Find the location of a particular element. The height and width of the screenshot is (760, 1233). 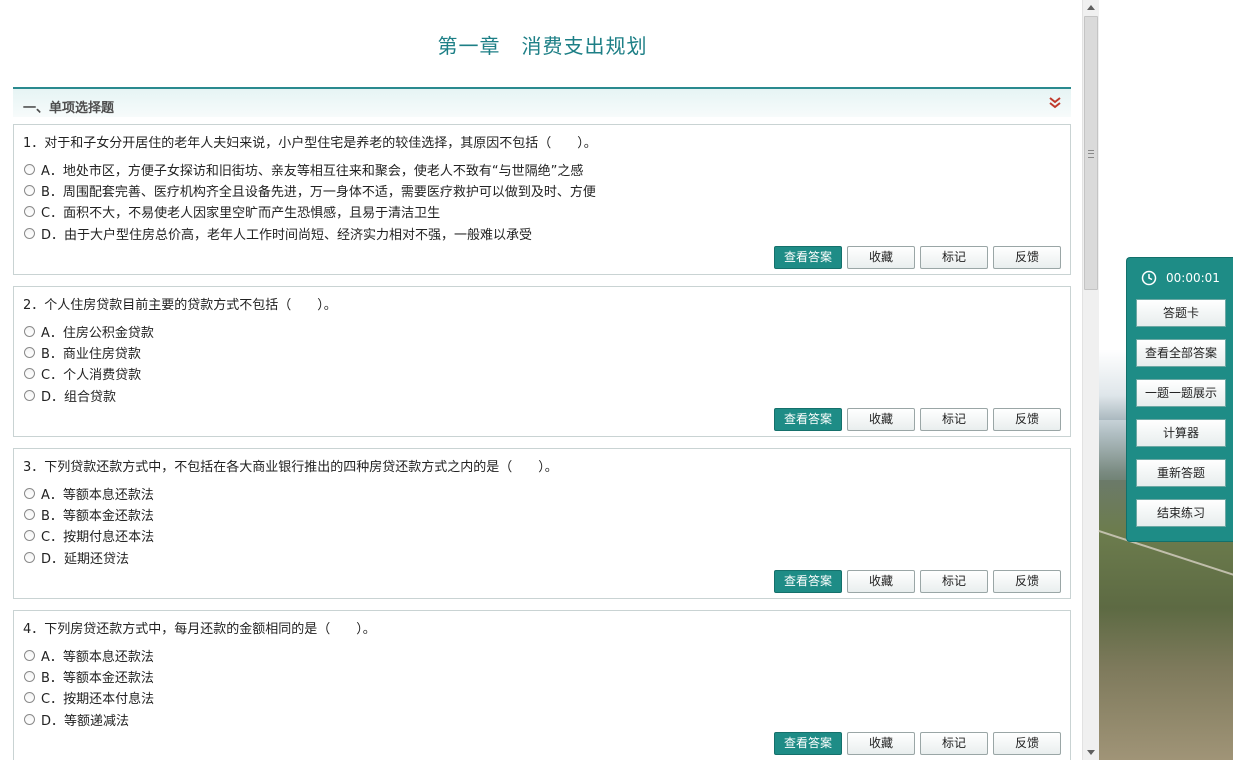

option-c: C．按期还本付息法 is located at coordinates (89, 697).